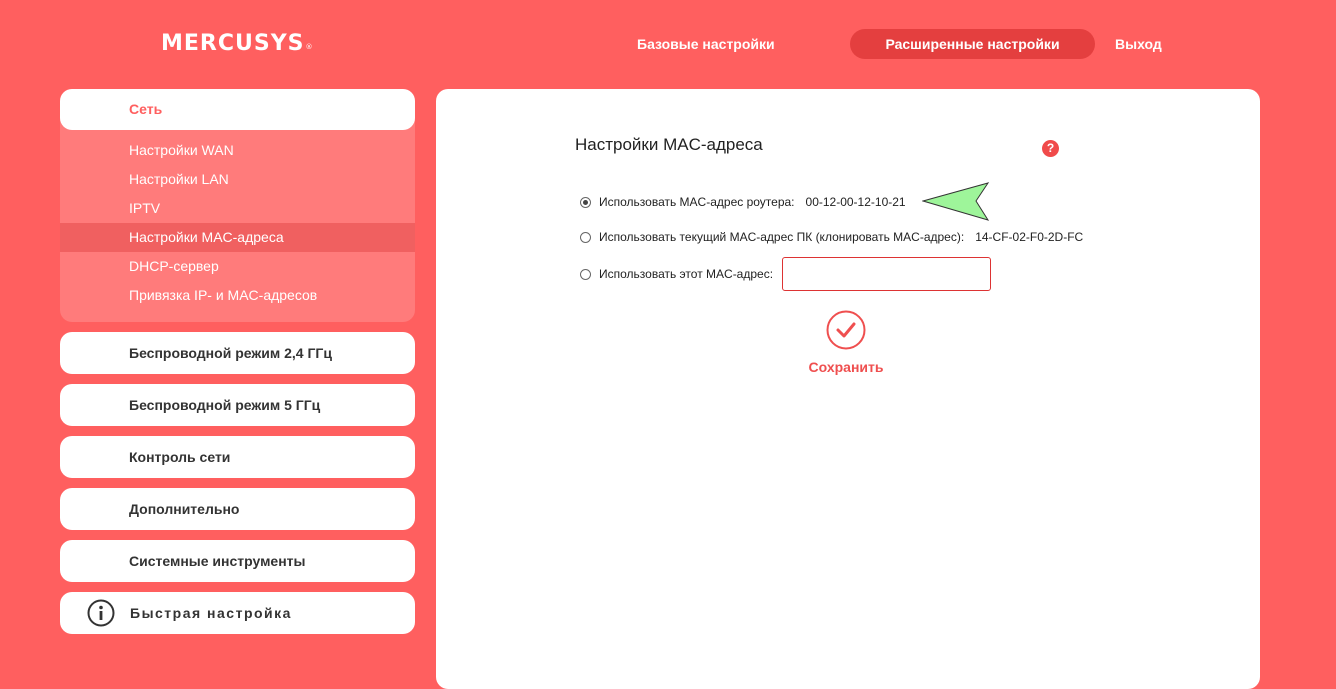 This screenshot has height=689, width=1336. Describe the element at coordinates (237, 295) in the screenshot. I see `sidebar-subitem-ip-mac-binding: Привязка IP- и MAC-адресов` at that location.